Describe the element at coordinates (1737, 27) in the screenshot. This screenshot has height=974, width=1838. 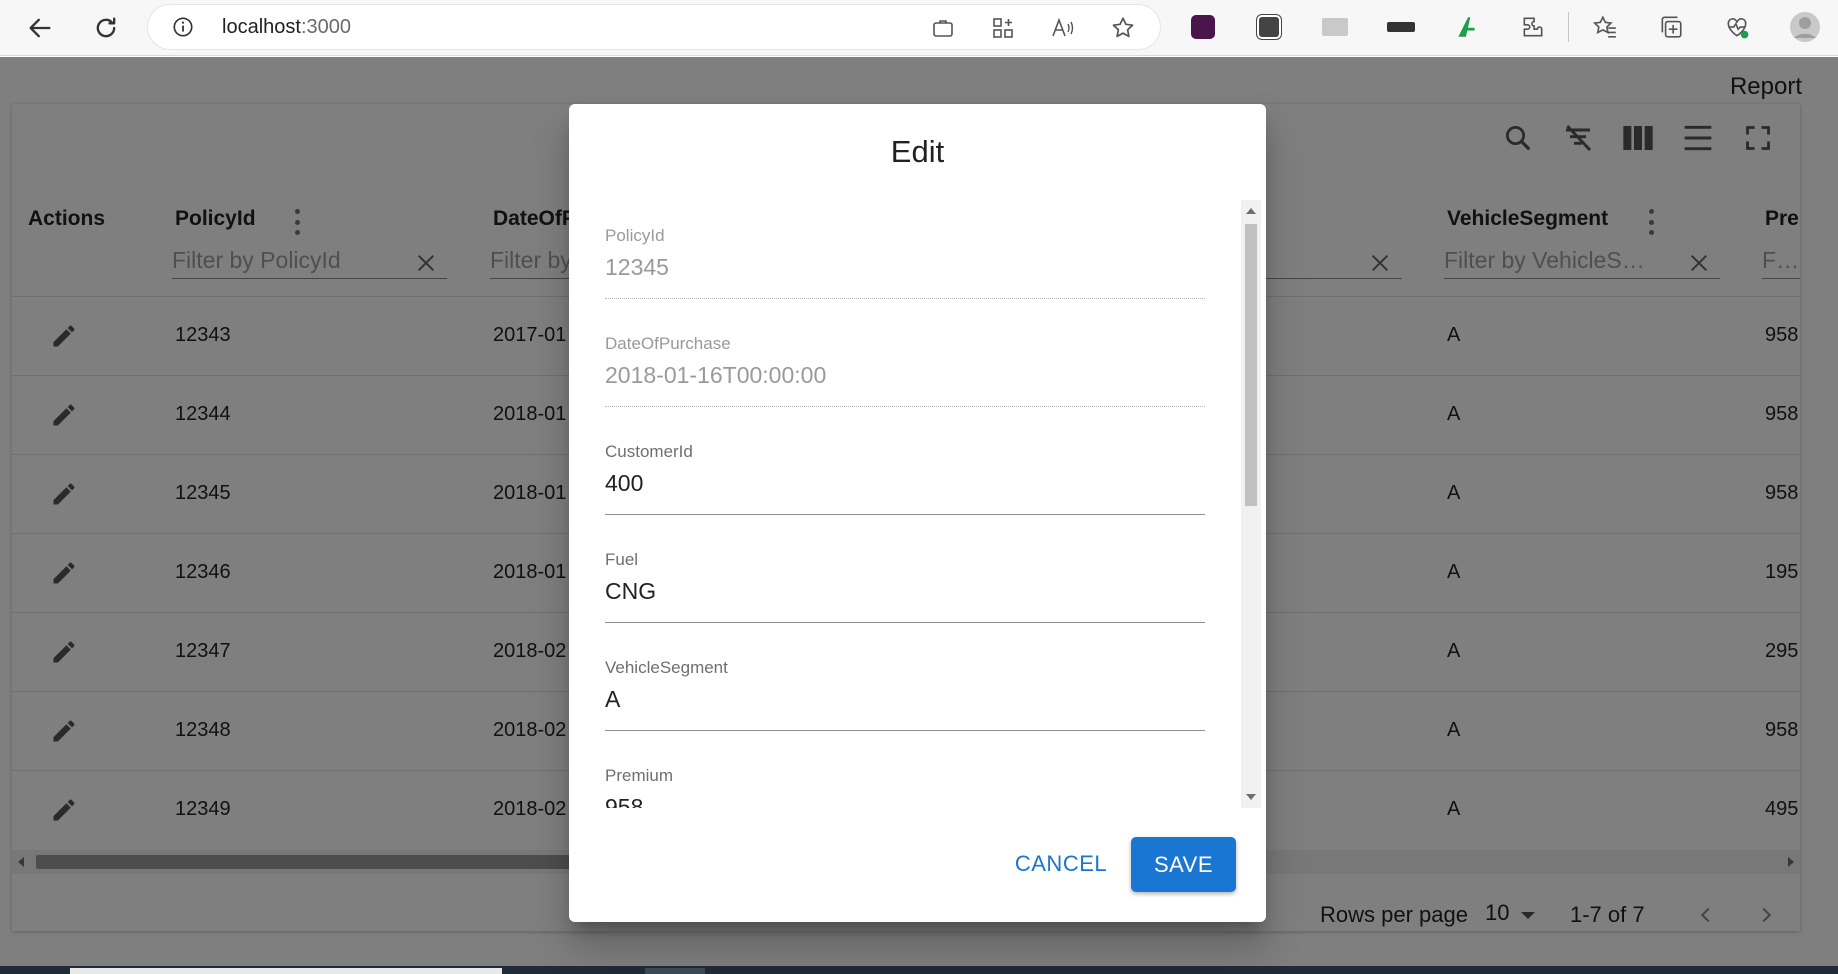
I see `browser-essentials-icon` at that location.